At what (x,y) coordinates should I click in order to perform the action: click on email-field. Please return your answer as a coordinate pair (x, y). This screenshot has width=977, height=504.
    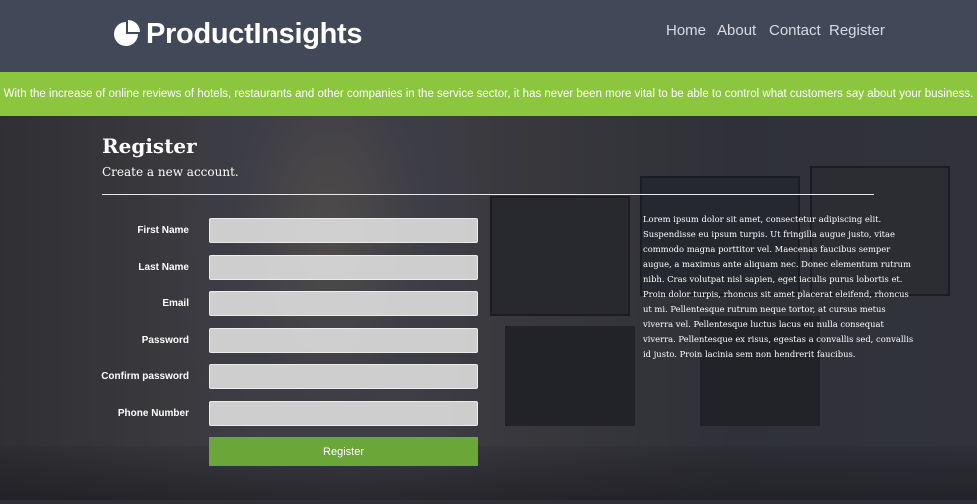
    Looking at the image, I should click on (343, 303).